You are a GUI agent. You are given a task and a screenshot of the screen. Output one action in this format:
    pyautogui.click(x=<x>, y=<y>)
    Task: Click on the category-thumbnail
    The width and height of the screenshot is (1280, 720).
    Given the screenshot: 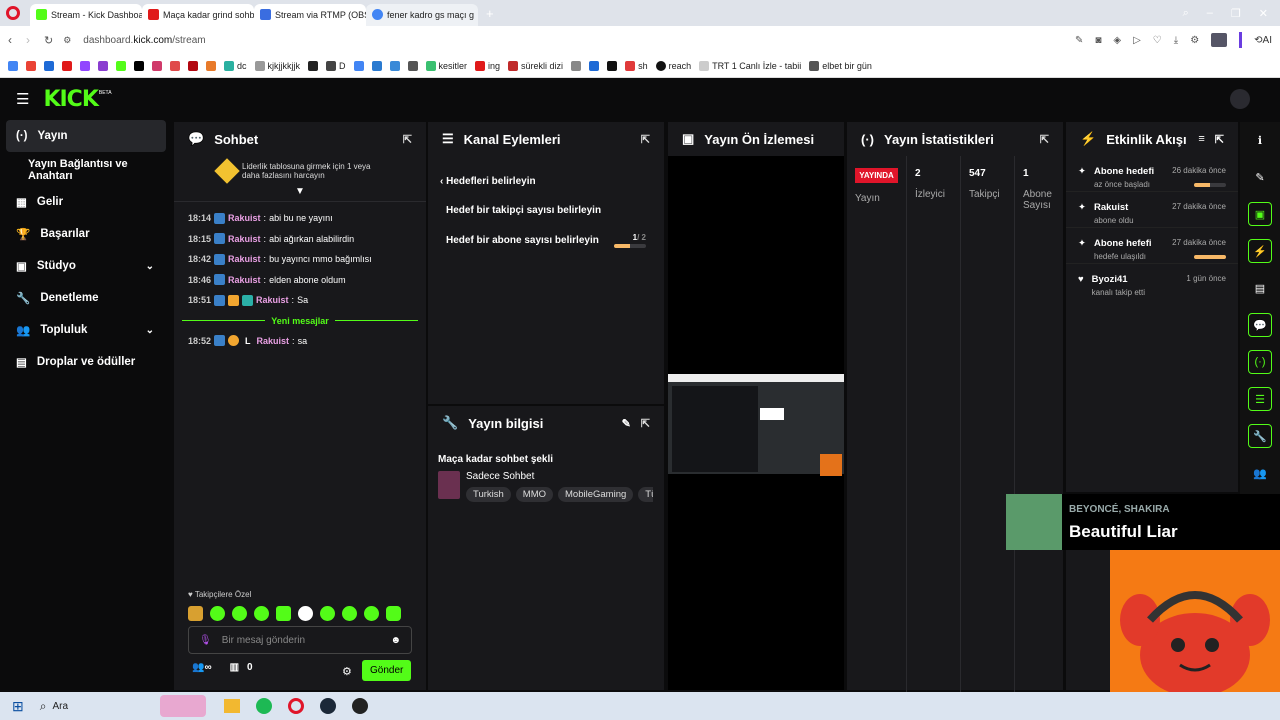 What is the action you would take?
    pyautogui.click(x=449, y=485)
    